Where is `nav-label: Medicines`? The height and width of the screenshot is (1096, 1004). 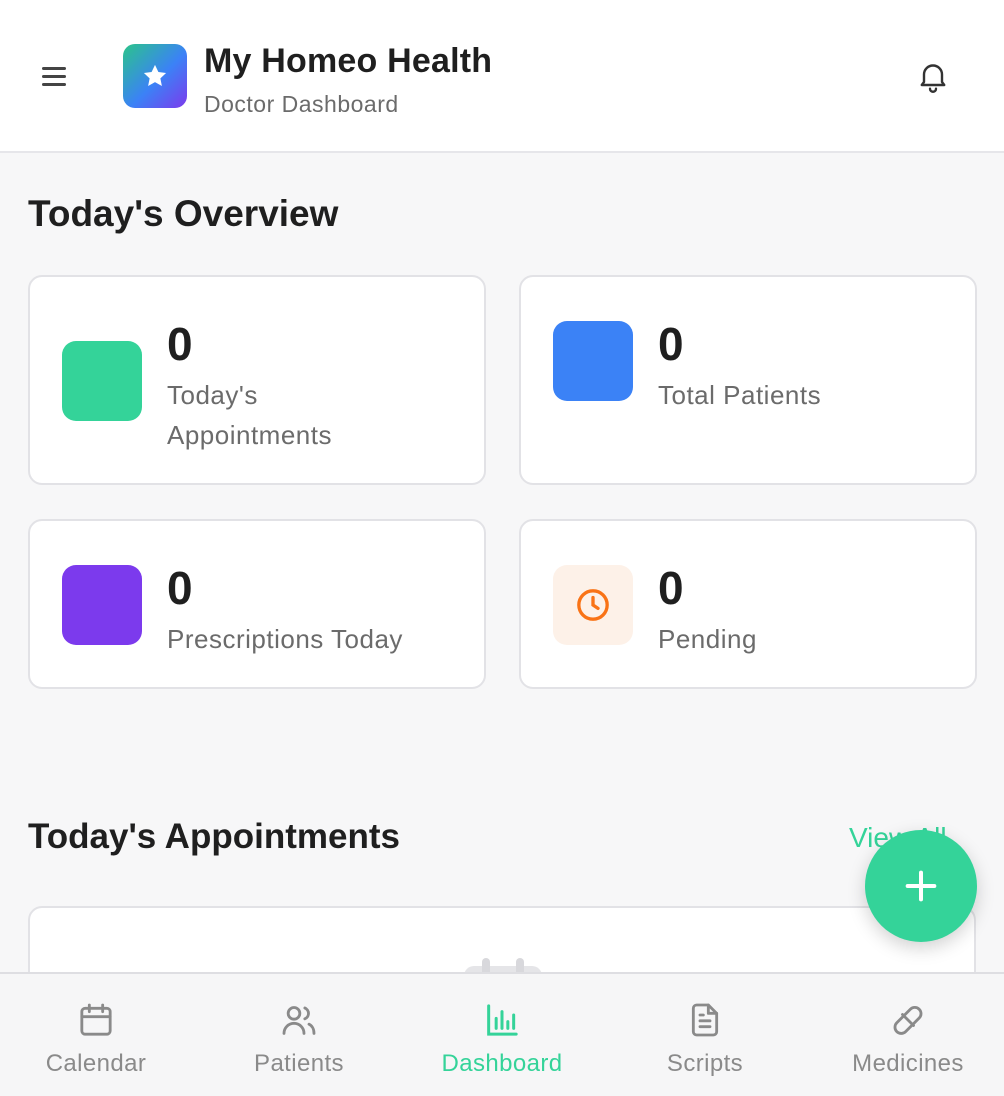 nav-label: Medicines is located at coordinates (908, 1063).